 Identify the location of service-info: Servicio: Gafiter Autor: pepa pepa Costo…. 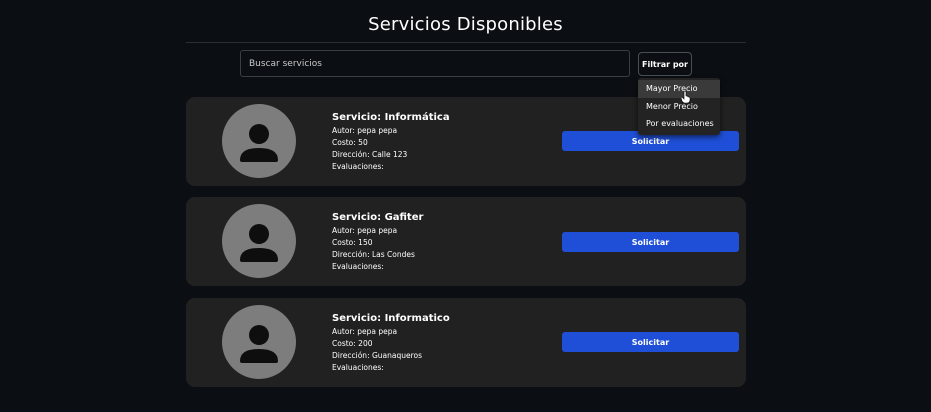
(377, 242).